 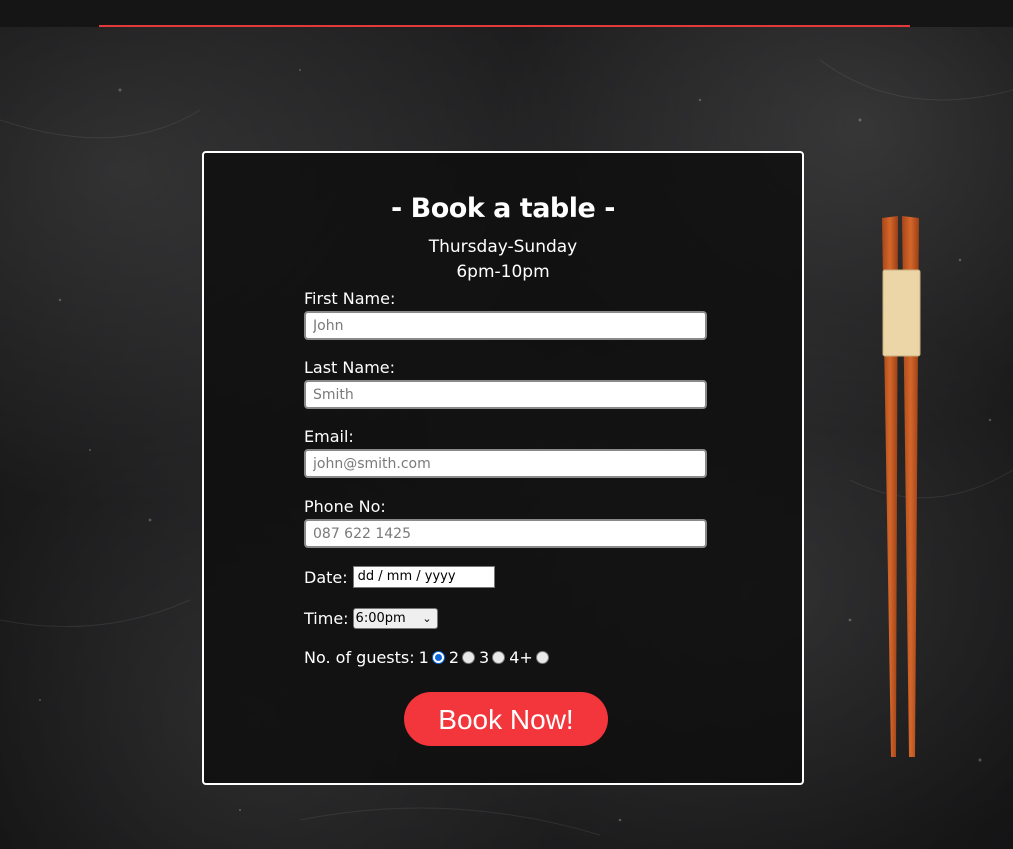 I want to click on opening-hours: Thursday-Sunday 6pm-10pm, so click(x=503, y=260).